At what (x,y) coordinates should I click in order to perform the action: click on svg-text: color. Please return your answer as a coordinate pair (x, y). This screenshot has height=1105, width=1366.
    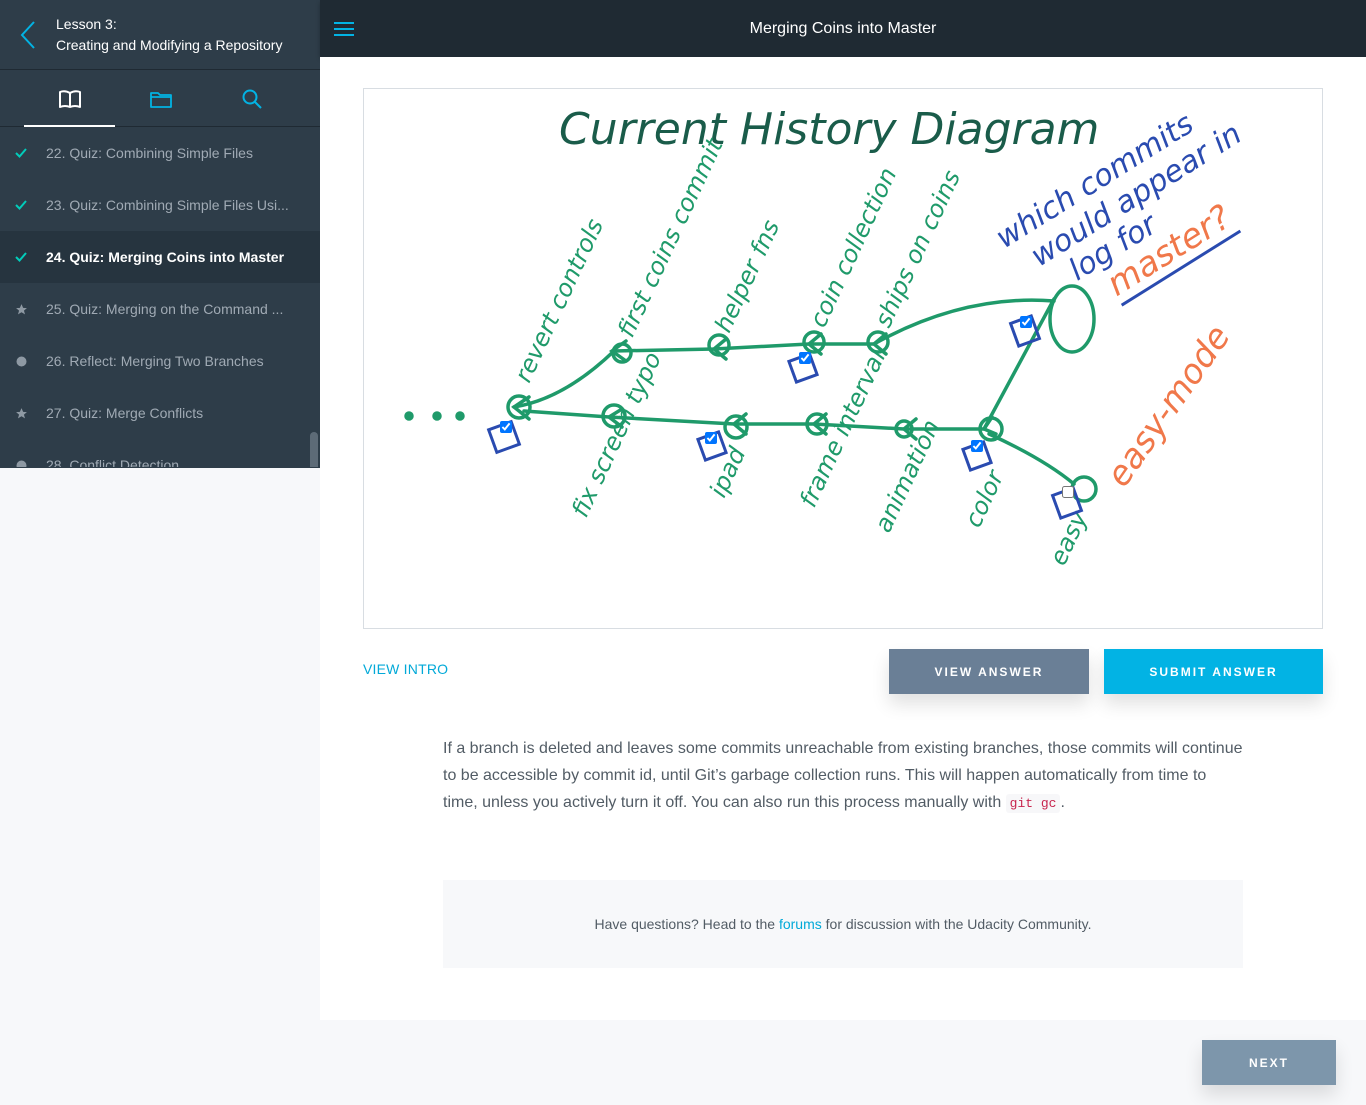
    Looking at the image, I should click on (984, 497).